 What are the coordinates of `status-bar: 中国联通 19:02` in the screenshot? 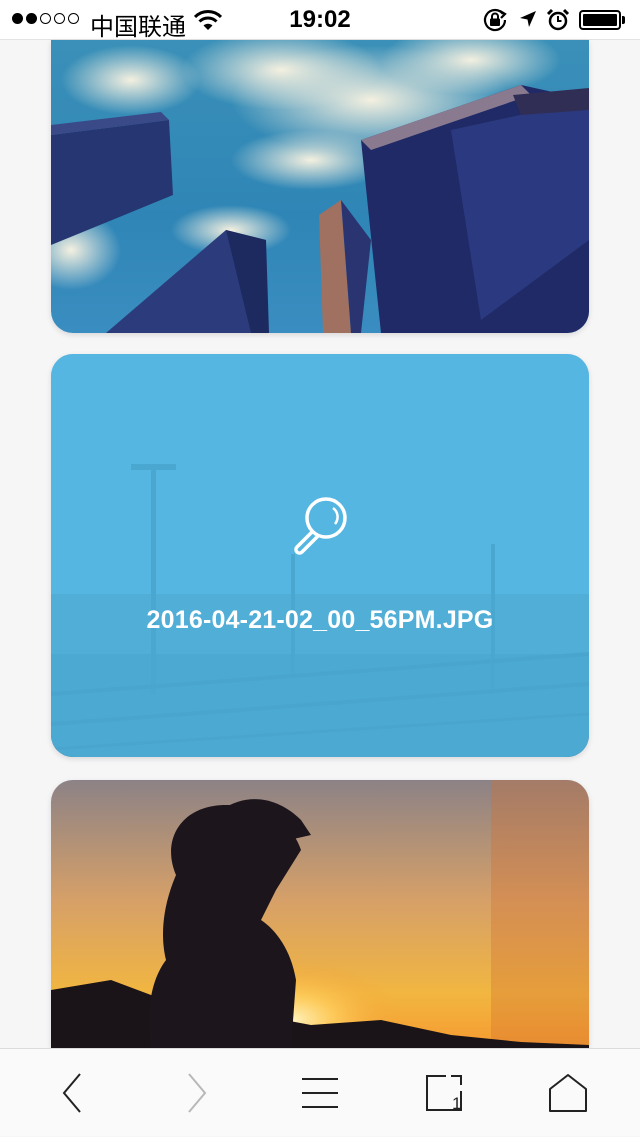 It's located at (320, 20).